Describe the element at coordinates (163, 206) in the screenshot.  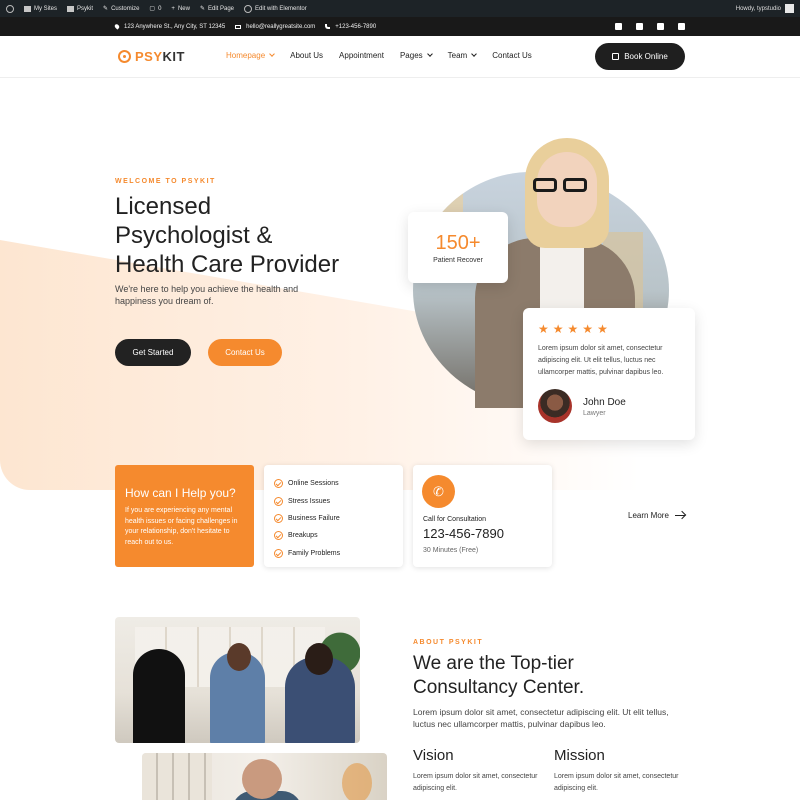
I see `hero-title-line-1: Licensed` at that location.